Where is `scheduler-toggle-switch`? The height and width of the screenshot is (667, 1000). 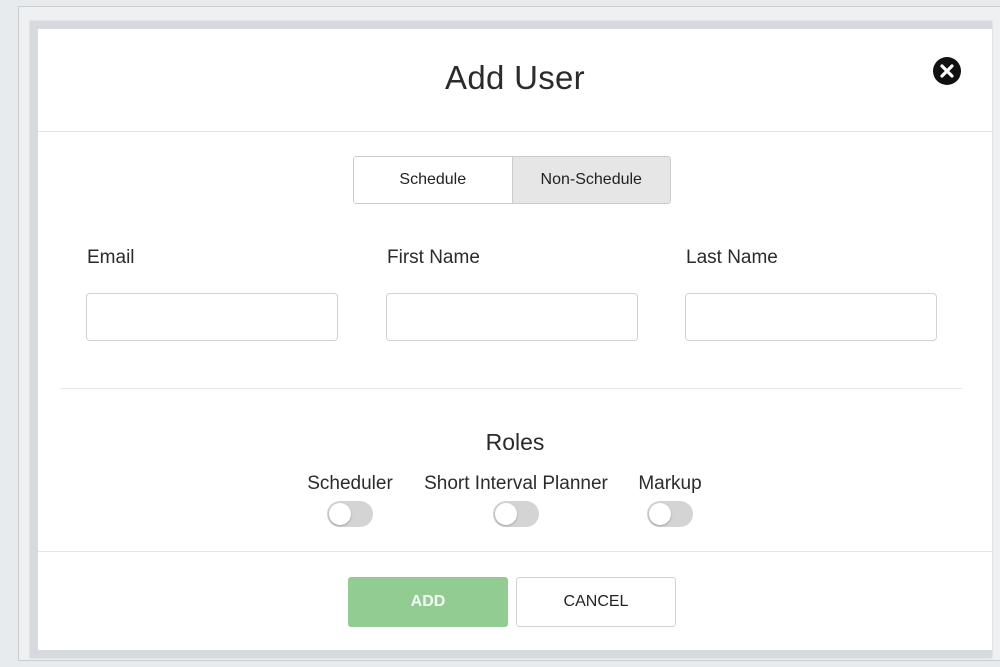 scheduler-toggle-switch is located at coordinates (350, 514).